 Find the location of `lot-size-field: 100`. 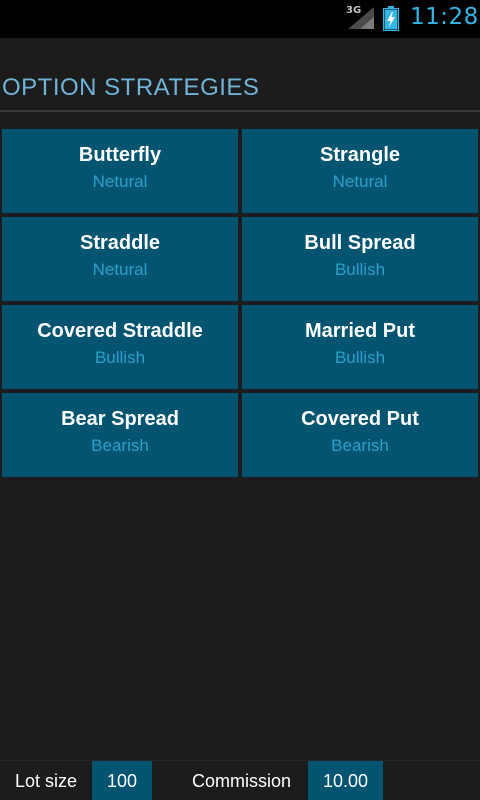

lot-size-field: 100 is located at coordinates (122, 780).